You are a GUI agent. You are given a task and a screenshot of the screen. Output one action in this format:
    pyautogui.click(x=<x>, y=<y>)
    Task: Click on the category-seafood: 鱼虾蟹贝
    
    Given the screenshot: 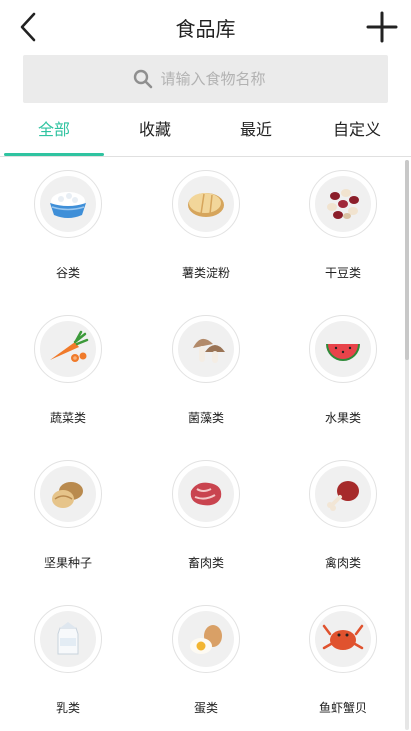 What is the action you would take?
    pyautogui.click(x=343, y=663)
    